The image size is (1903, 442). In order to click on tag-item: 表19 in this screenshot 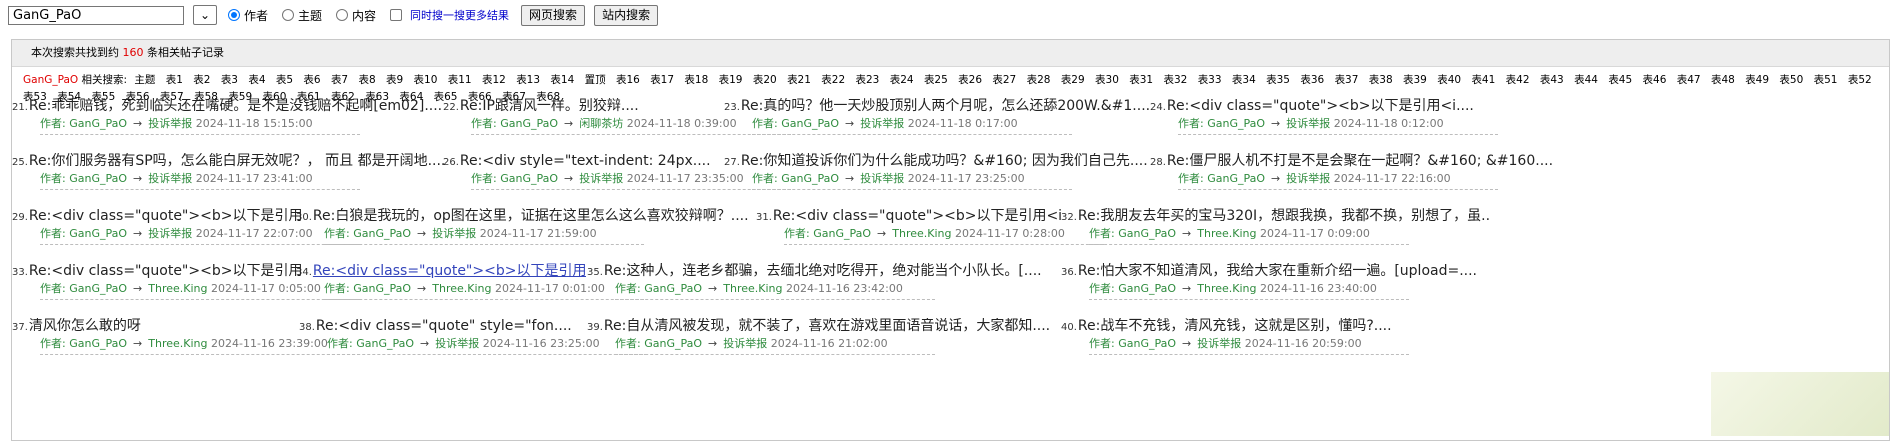, I will do `click(731, 80)`.